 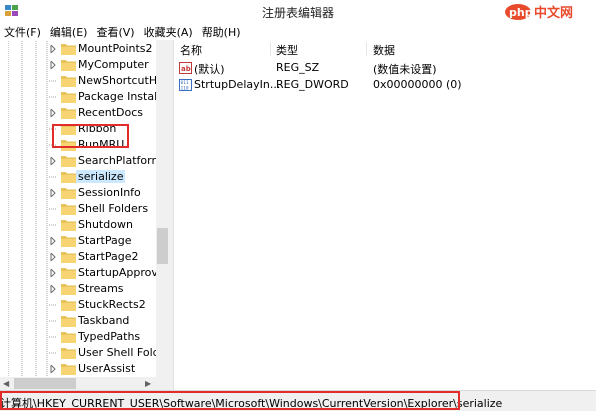 What do you see at coordinates (298, 67) in the screenshot?
I see `value-type: REG_SZ` at bounding box center [298, 67].